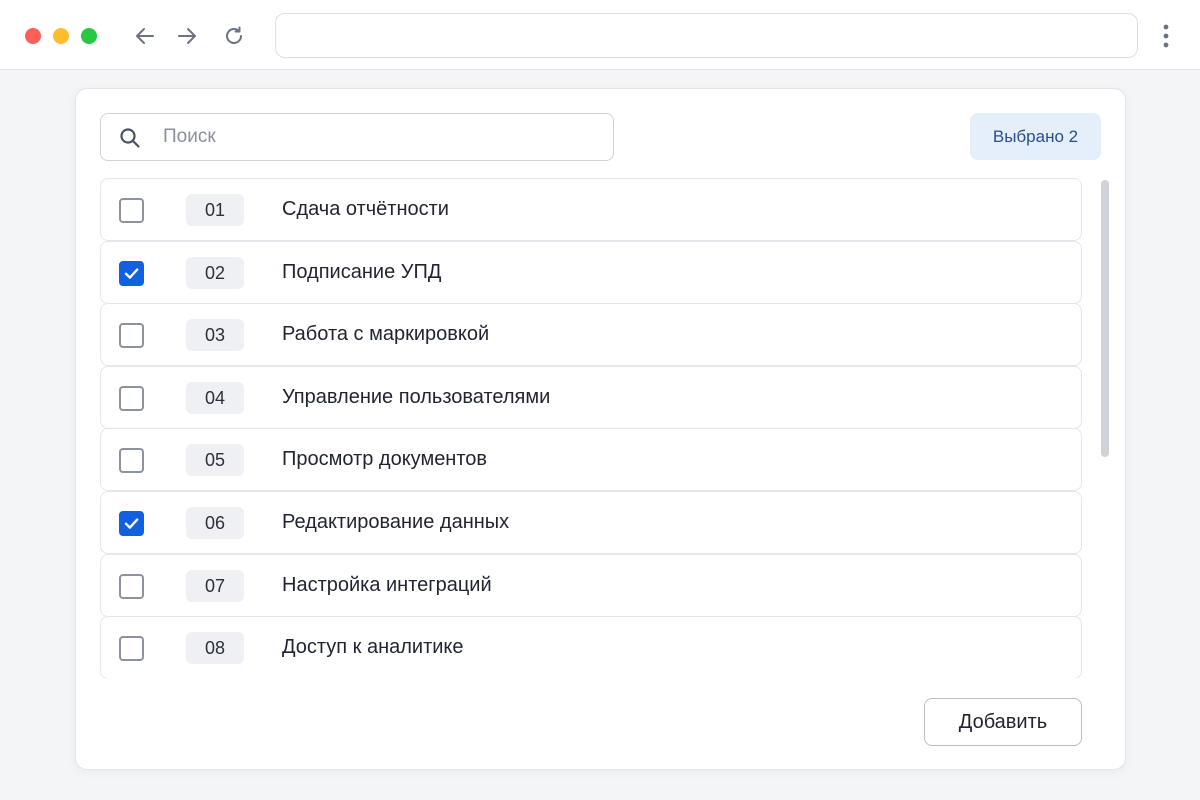 The width and height of the screenshot is (1200, 800). I want to click on item-number: 03, so click(215, 335).